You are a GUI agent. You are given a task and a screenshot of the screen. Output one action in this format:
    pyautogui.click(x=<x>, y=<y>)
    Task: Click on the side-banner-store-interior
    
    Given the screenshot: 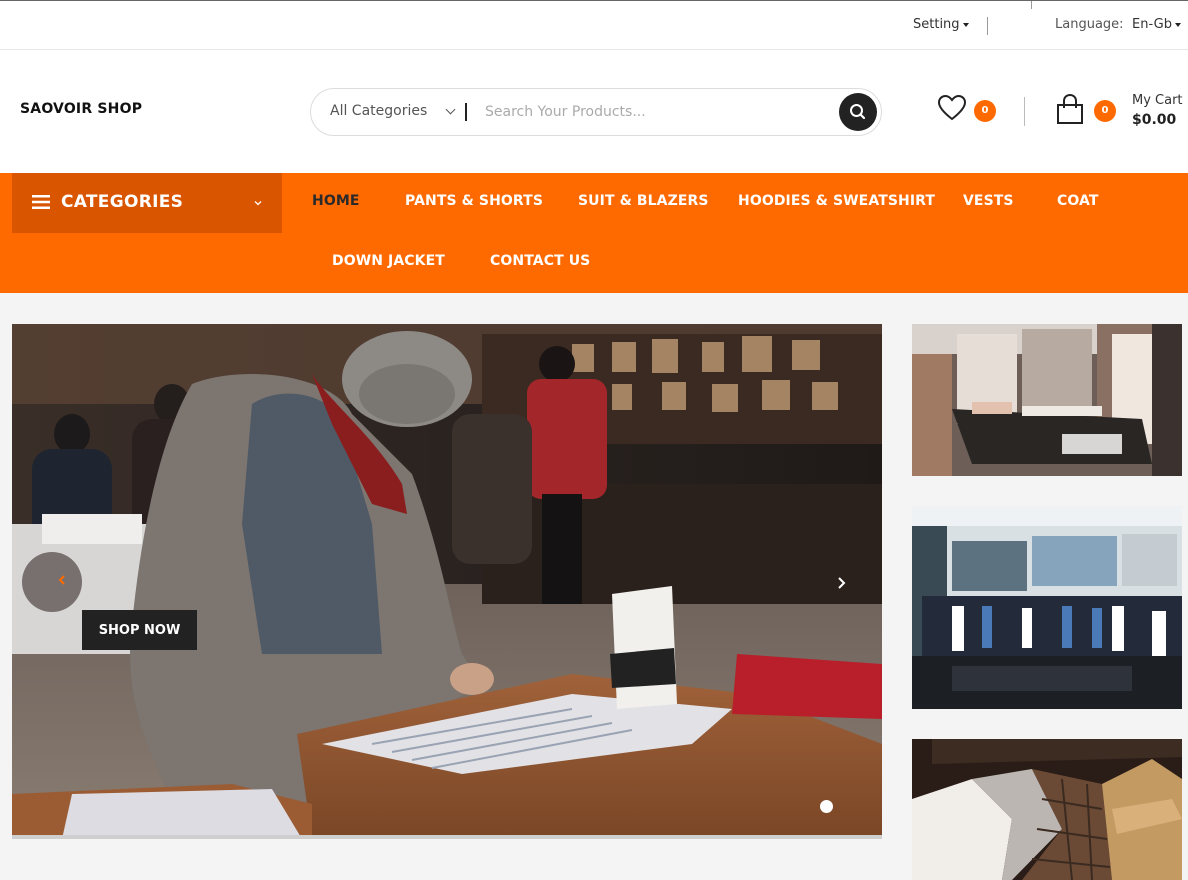 What is the action you would take?
    pyautogui.click(x=1047, y=400)
    